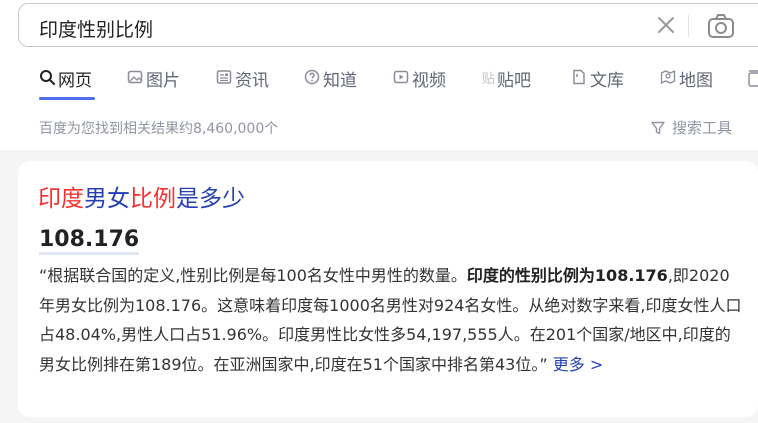 The height and width of the screenshot is (423, 758). I want to click on snippet-highlight: 印度的性别比例为108.176, so click(567, 275).